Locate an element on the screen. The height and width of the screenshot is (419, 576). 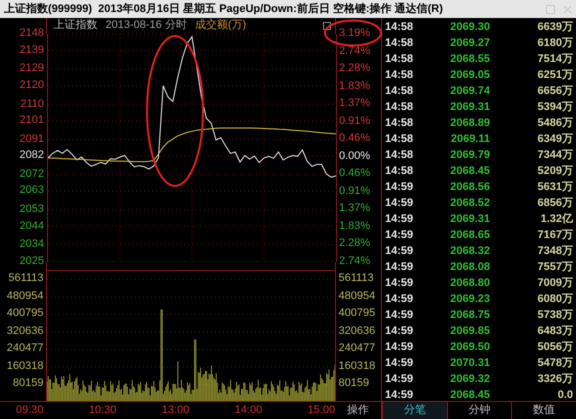
tick-amount: 5394万 is located at coordinates (555, 107).